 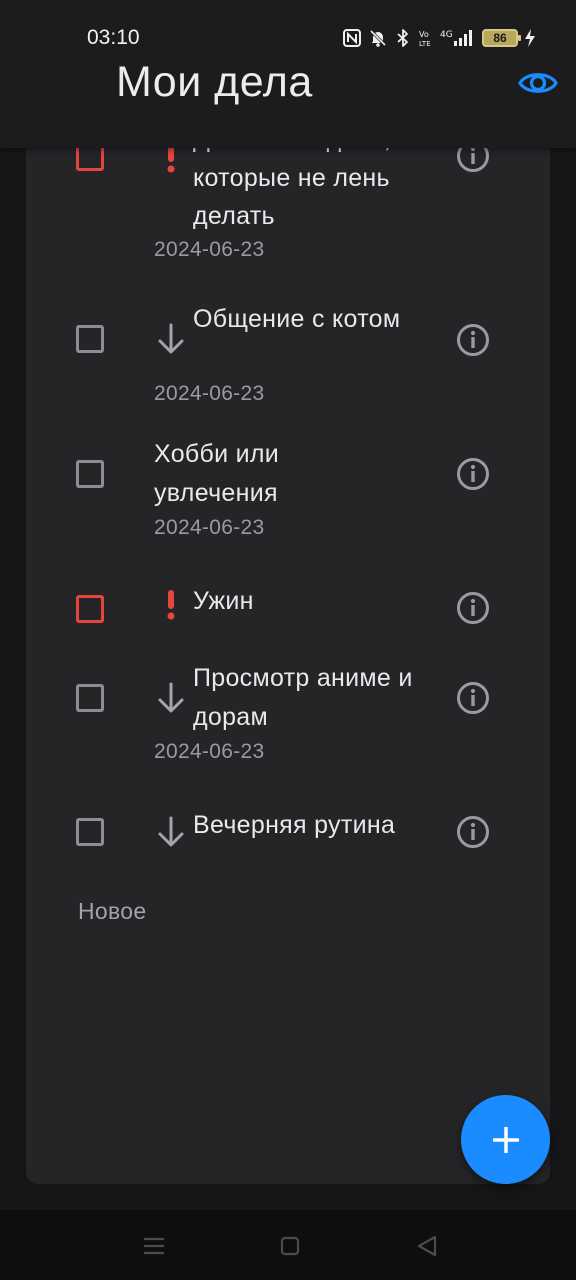 What do you see at coordinates (378, 38) in the screenshot?
I see `bell-off-icon` at bounding box center [378, 38].